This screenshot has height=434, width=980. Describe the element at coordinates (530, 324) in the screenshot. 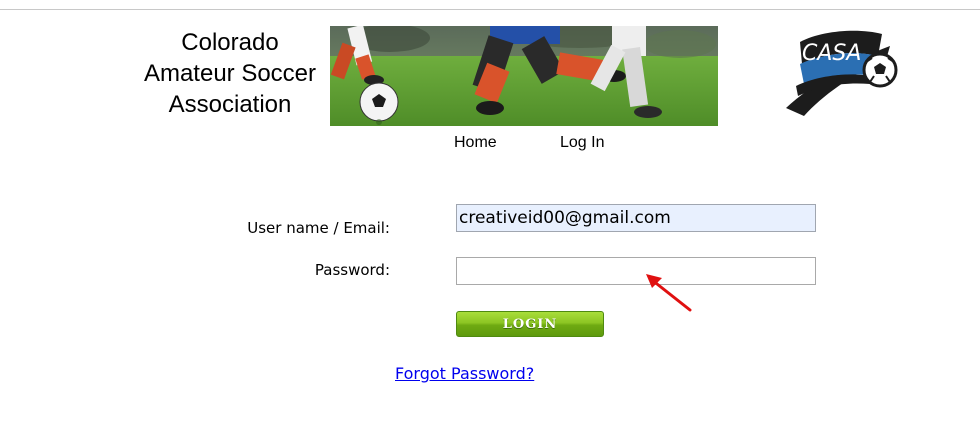

I see `login-button: LOGIN` at that location.